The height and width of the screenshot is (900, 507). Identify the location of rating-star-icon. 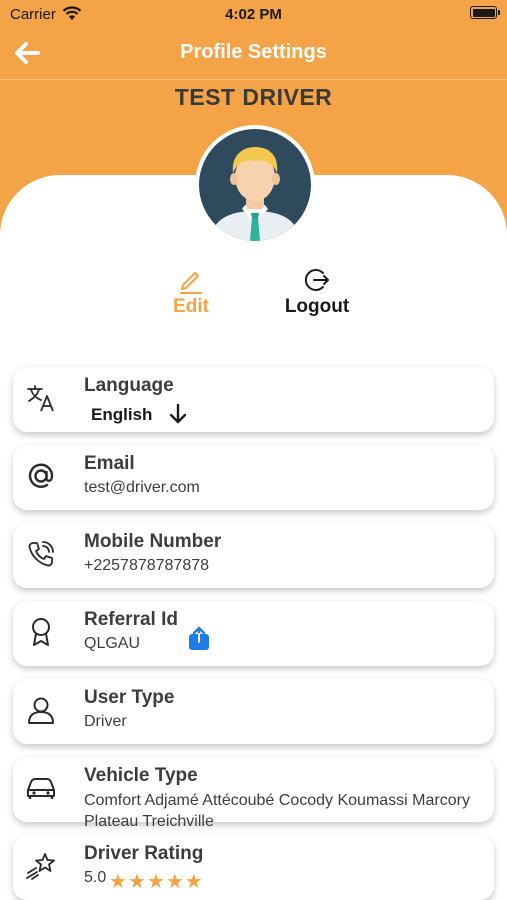
(41, 866).